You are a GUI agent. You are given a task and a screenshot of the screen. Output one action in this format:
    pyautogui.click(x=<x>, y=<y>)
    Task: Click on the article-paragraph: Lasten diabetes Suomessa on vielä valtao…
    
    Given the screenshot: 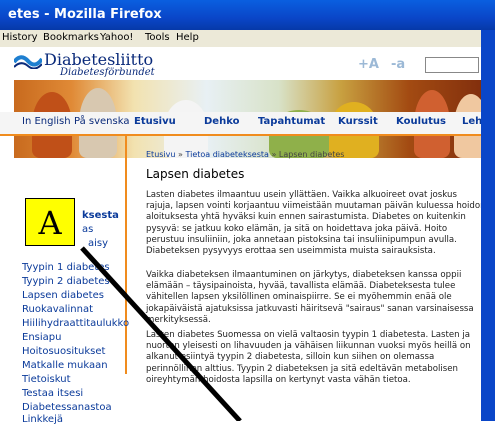 What is the action you would take?
    pyautogui.click(x=308, y=357)
    